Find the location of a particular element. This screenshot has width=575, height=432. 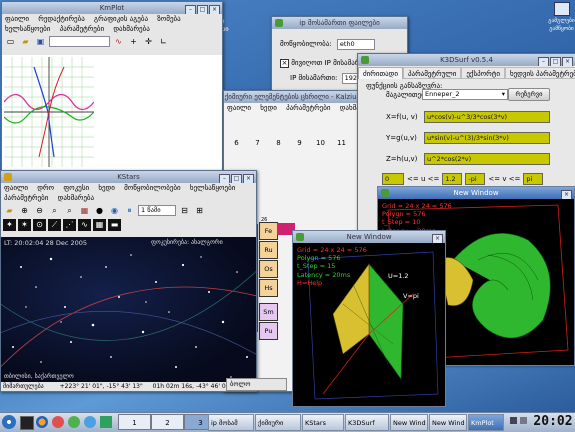

stars-filter-icon: ✦ is located at coordinates (9, 224).